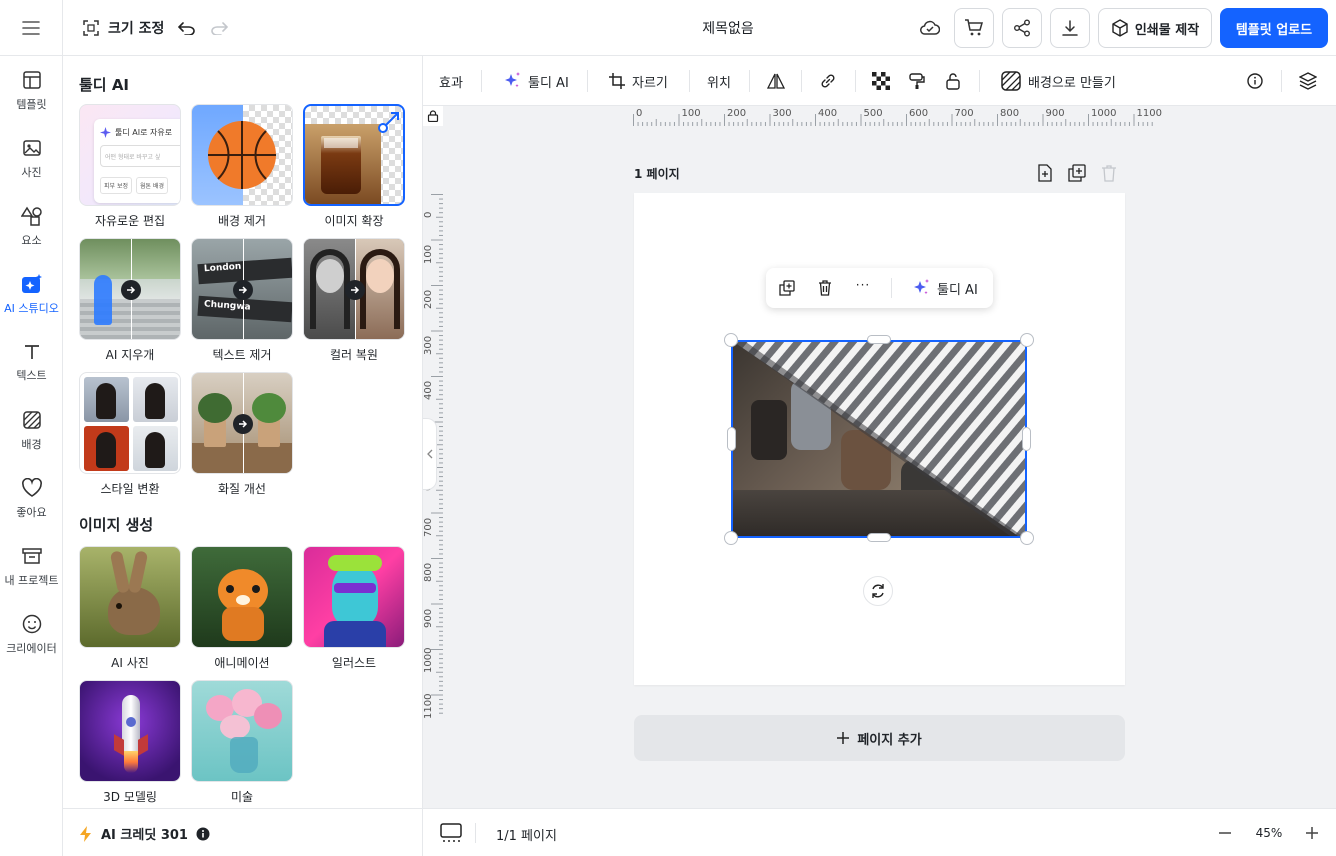  What do you see at coordinates (731, 340) in the screenshot?
I see `resize-handle-top-left` at bounding box center [731, 340].